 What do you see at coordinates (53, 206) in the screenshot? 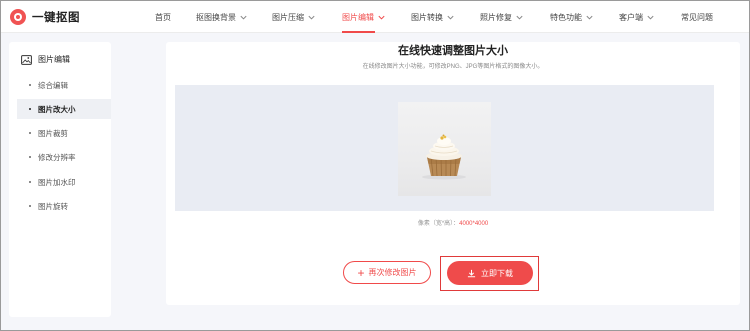
I see `sidebar-item-label: 图片旋转` at bounding box center [53, 206].